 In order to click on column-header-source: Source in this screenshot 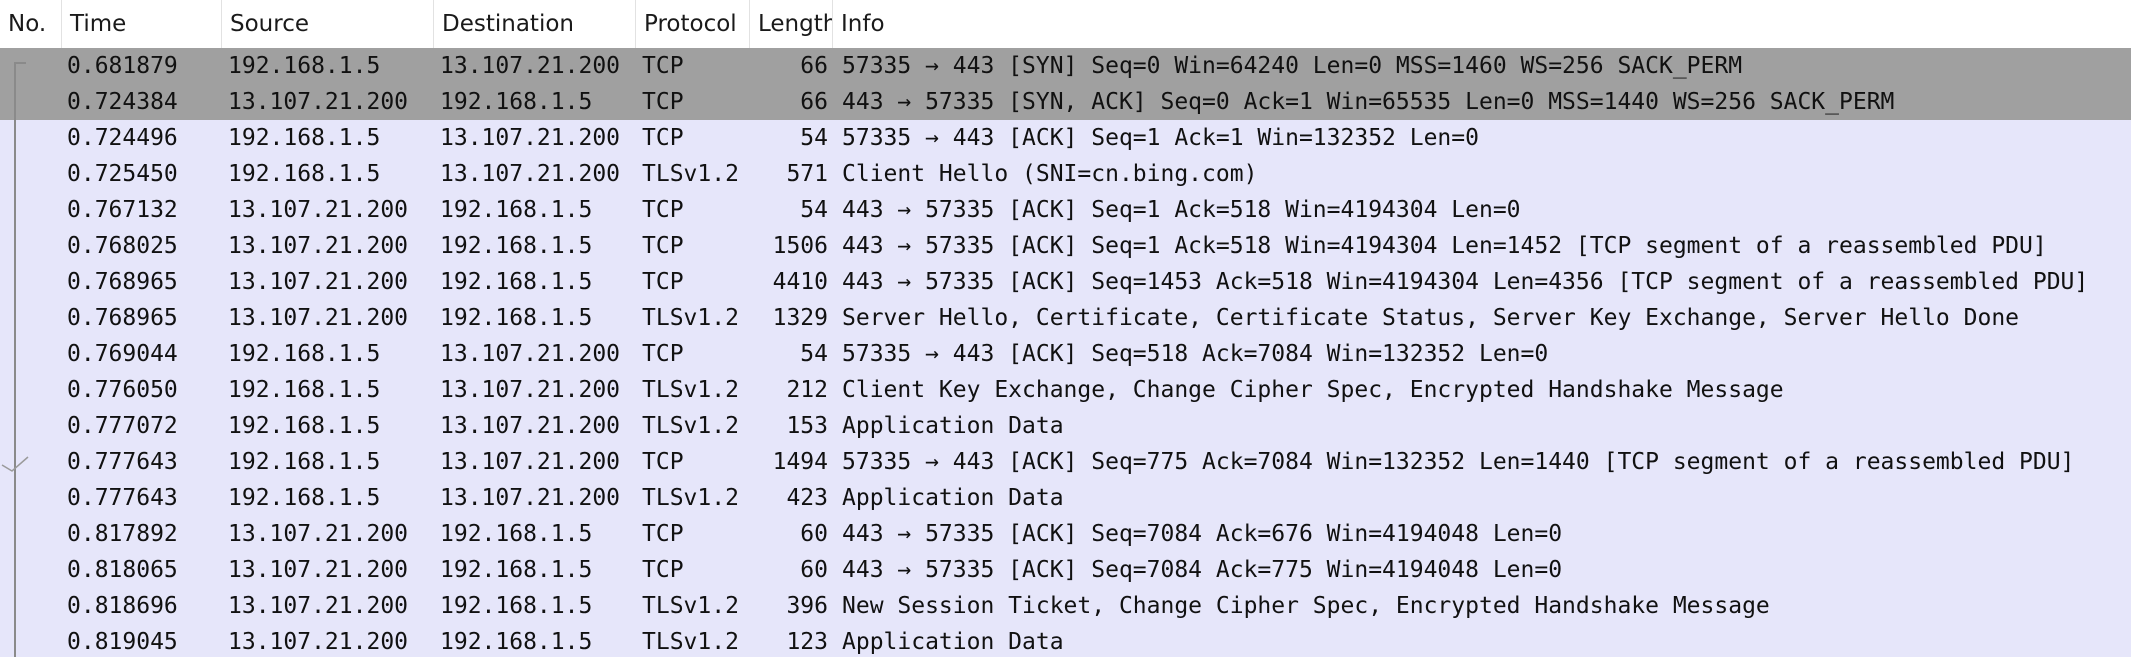, I will do `click(328, 24)`.